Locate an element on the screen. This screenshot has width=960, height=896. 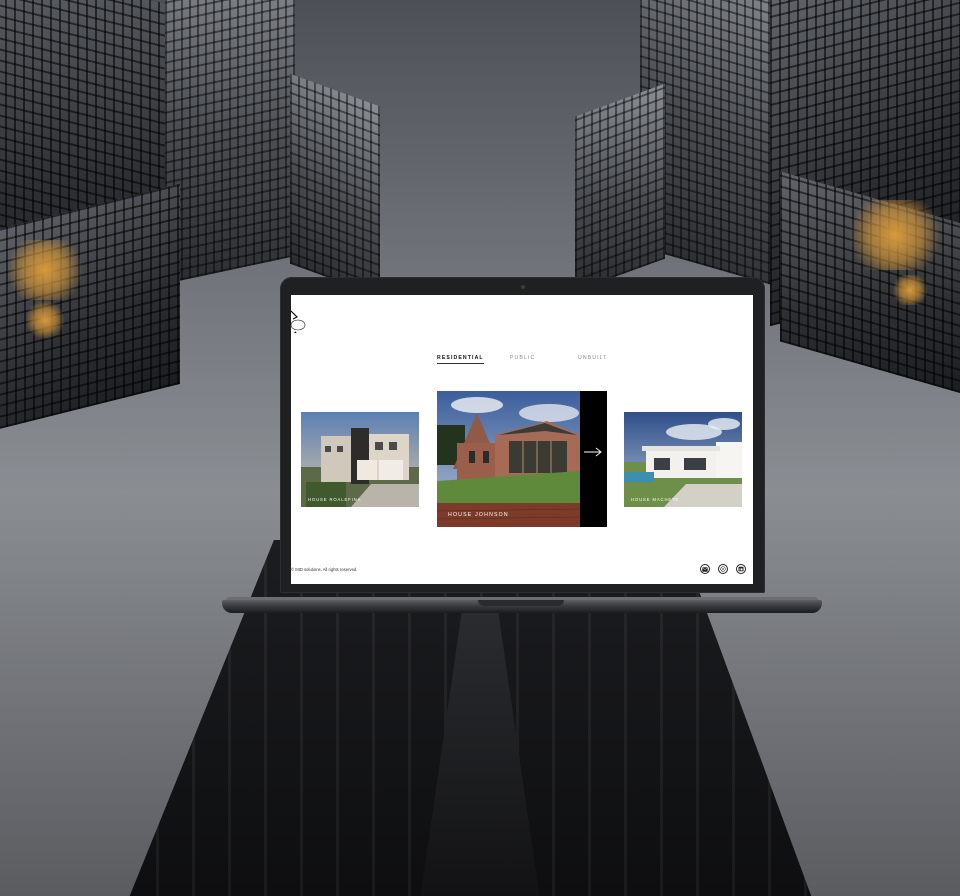
tab-unbuilt: UNBUILT is located at coordinates (593, 358).